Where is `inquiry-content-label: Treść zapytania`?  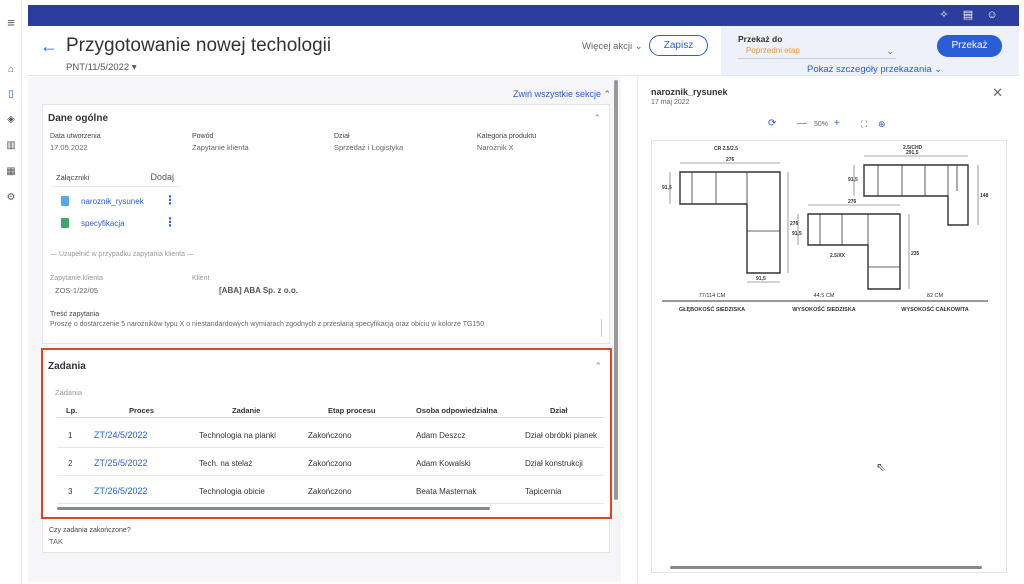
inquiry-content-label: Treść zapytania is located at coordinates (75, 314).